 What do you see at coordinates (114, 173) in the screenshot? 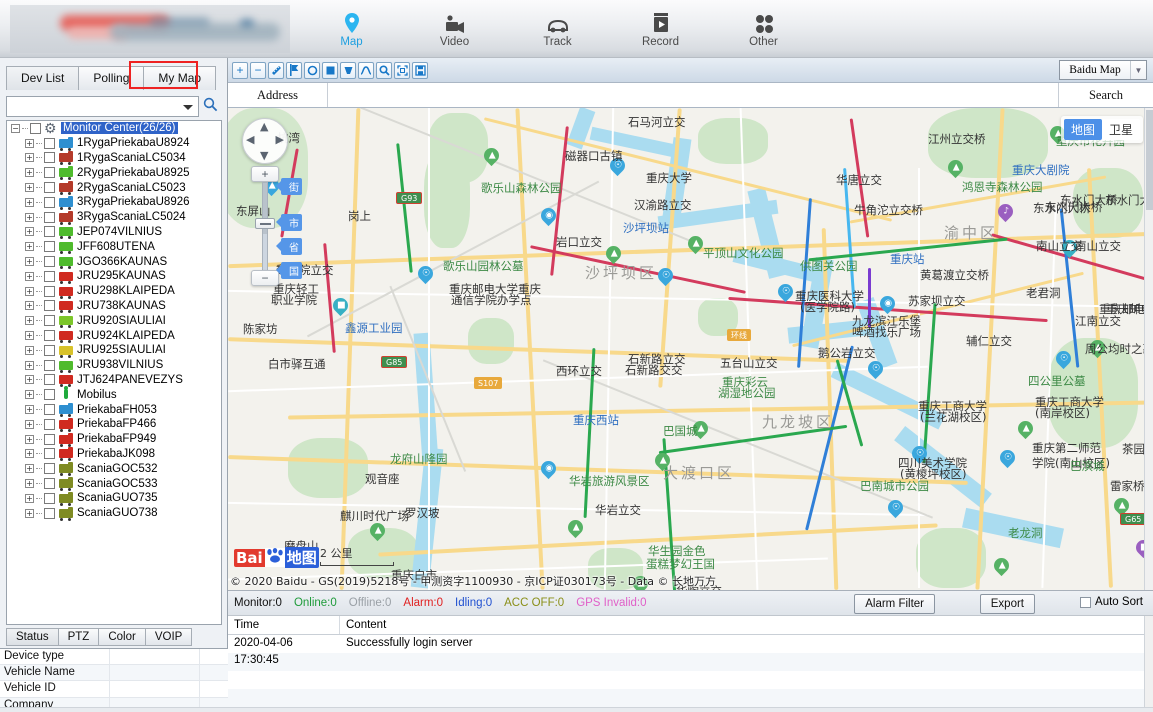
I see `tree-item: +2RygaPriekabaU8925` at bounding box center [114, 173].